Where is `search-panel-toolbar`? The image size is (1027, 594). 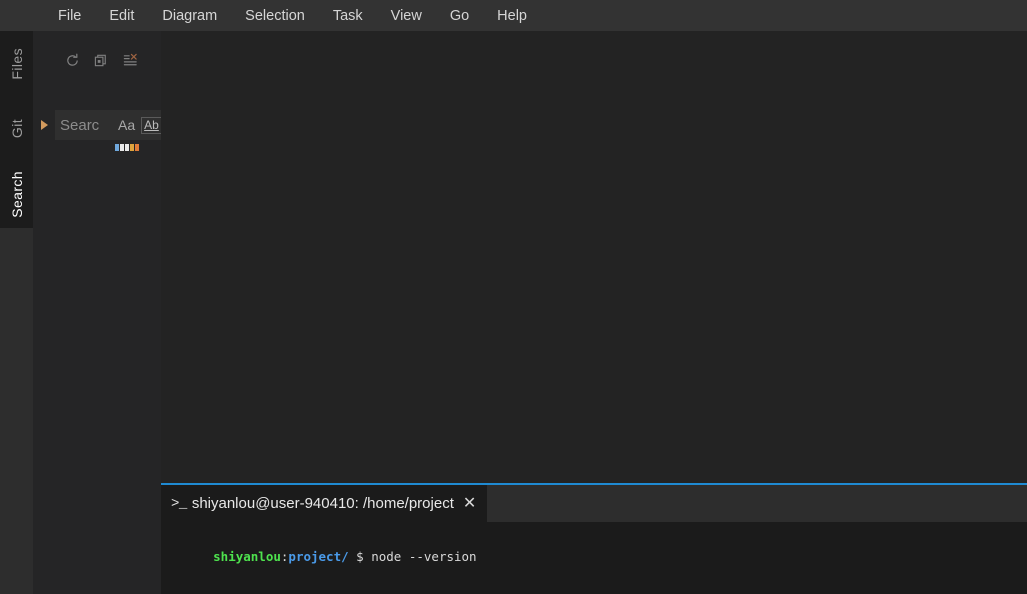 search-panel-toolbar is located at coordinates (97, 60).